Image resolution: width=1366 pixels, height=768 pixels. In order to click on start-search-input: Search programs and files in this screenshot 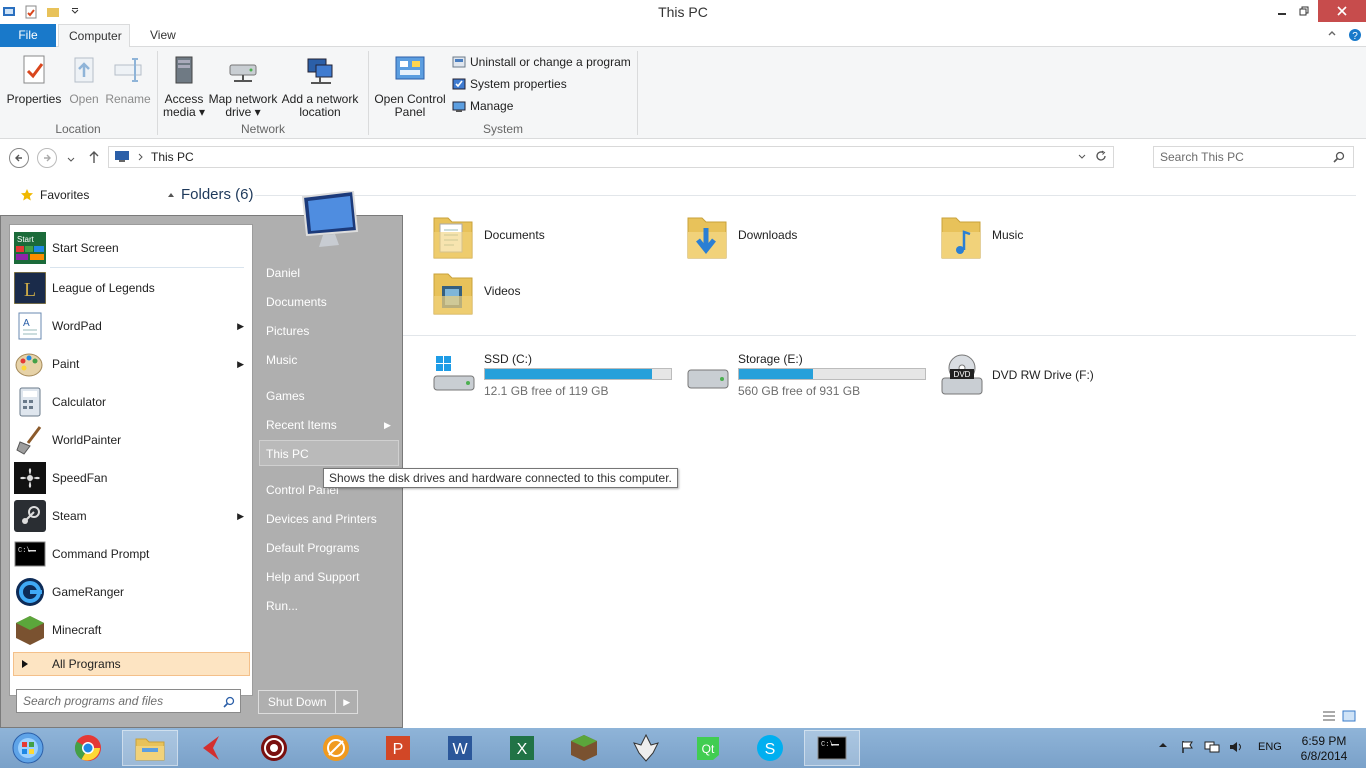, I will do `click(128, 701)`.